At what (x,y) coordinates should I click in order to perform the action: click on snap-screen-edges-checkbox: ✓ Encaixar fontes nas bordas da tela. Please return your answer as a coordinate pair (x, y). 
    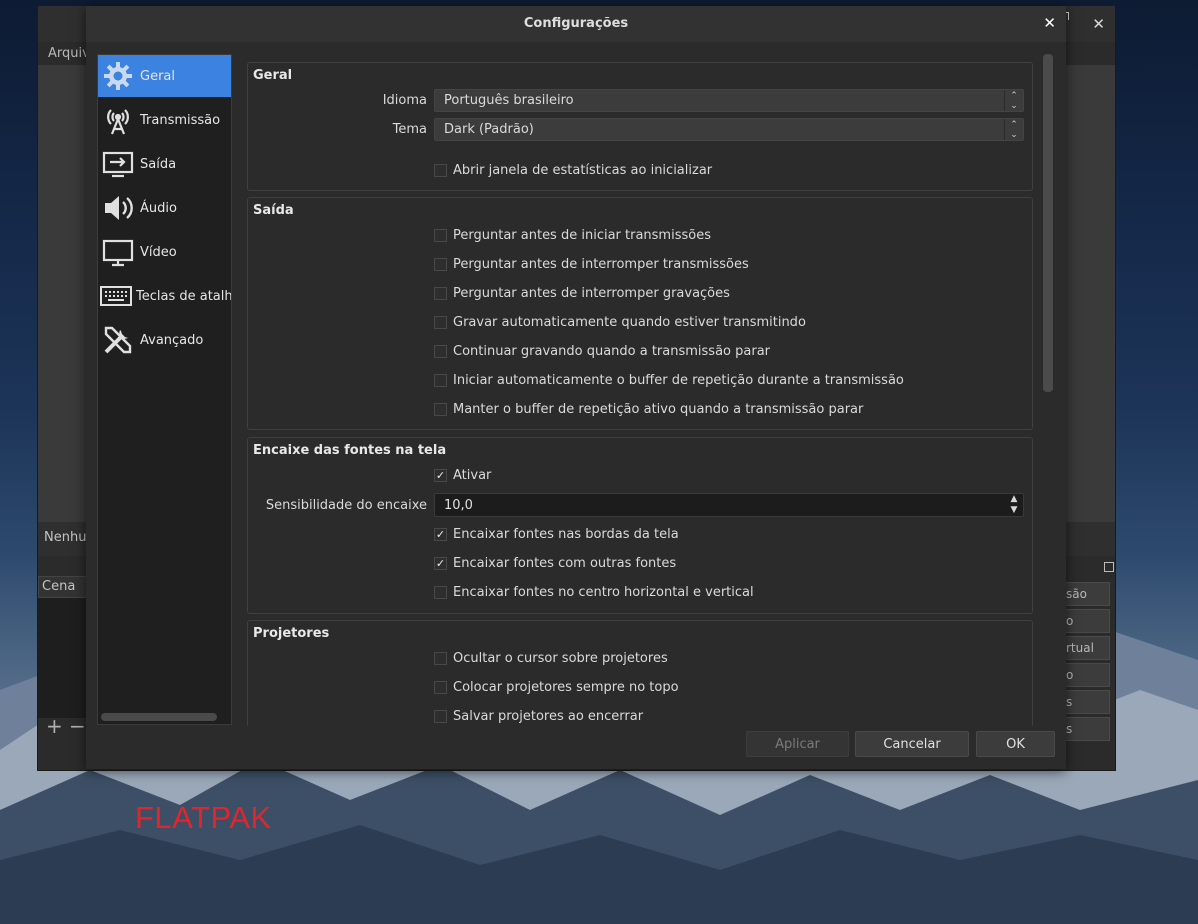
    Looking at the image, I should click on (556, 534).